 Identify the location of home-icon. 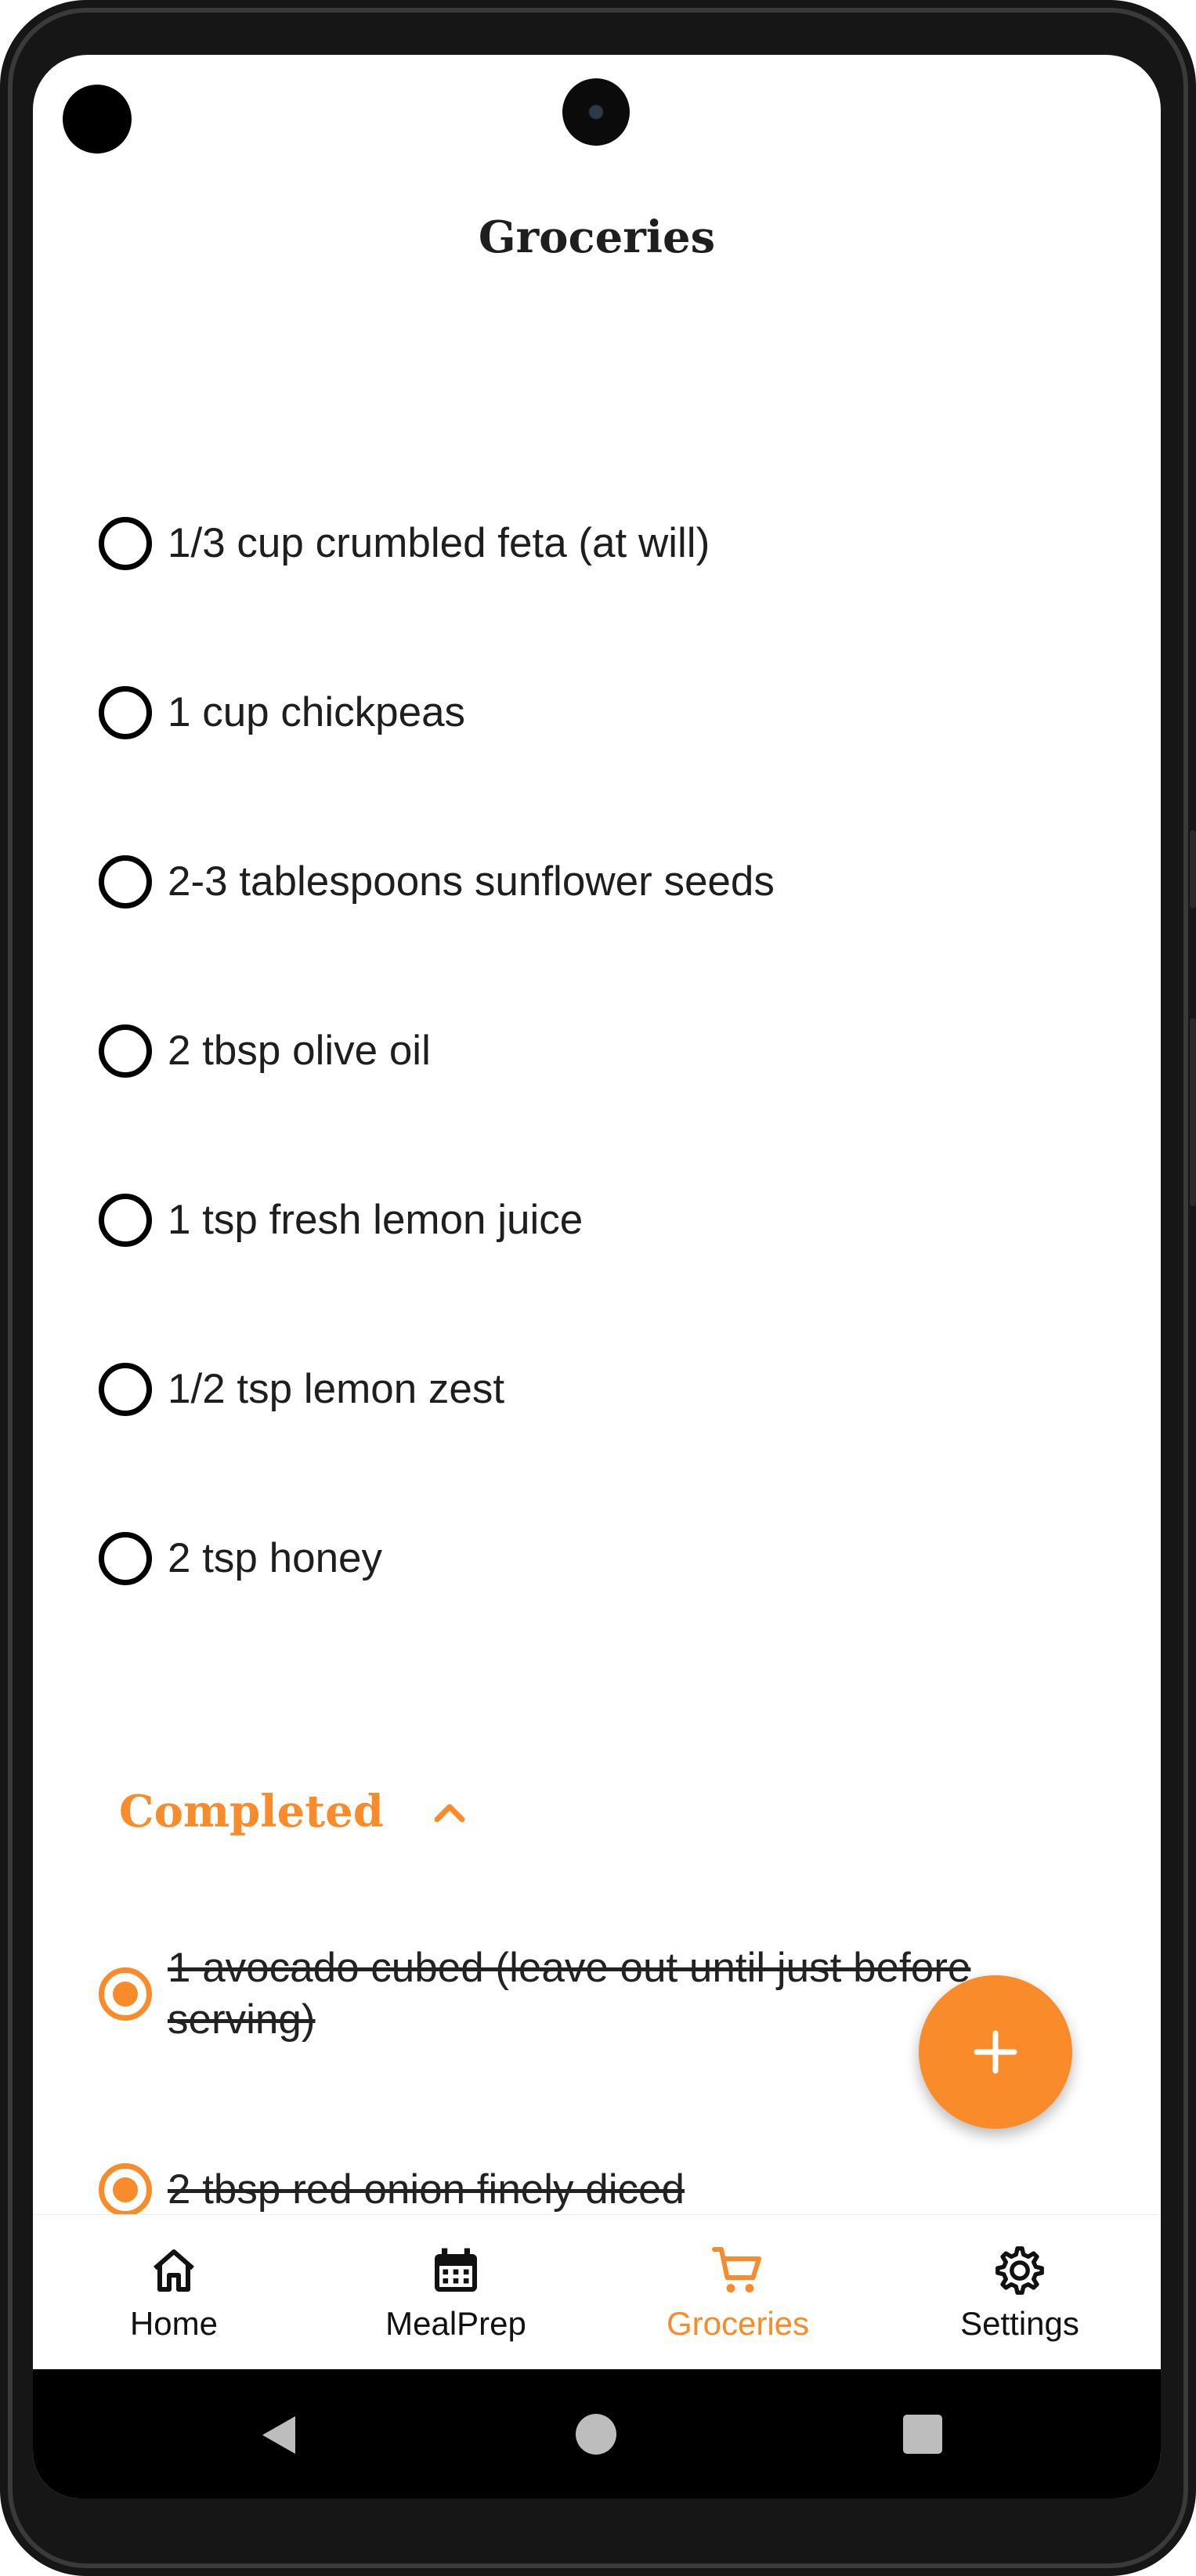
(174, 2270).